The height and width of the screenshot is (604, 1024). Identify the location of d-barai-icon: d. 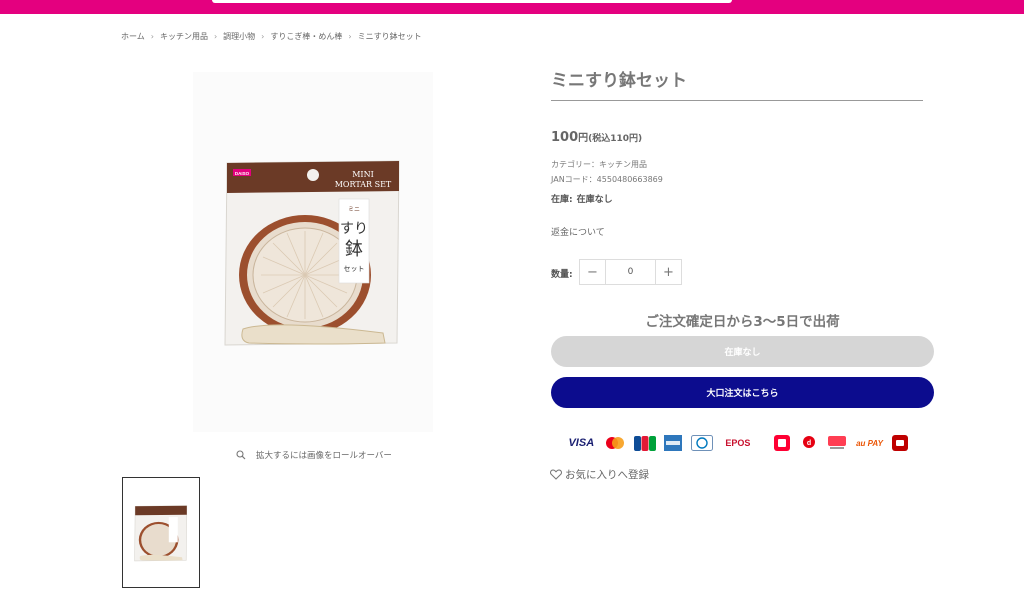
(808, 443).